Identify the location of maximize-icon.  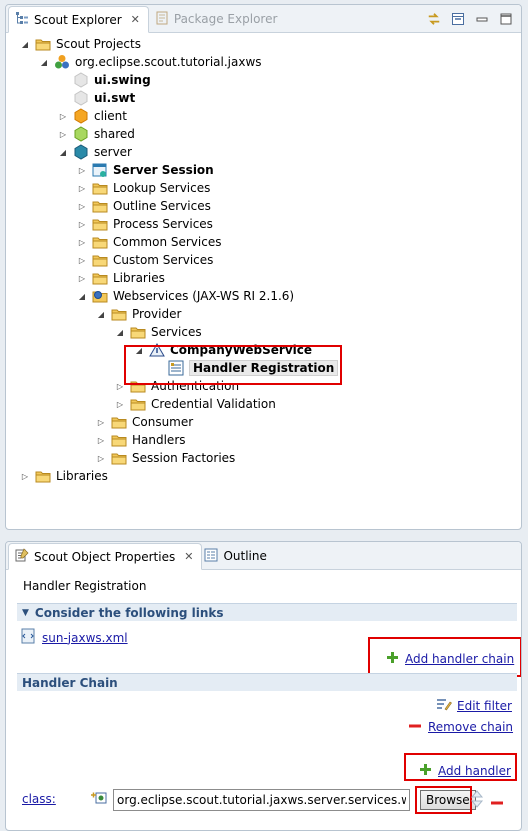
(506, 19).